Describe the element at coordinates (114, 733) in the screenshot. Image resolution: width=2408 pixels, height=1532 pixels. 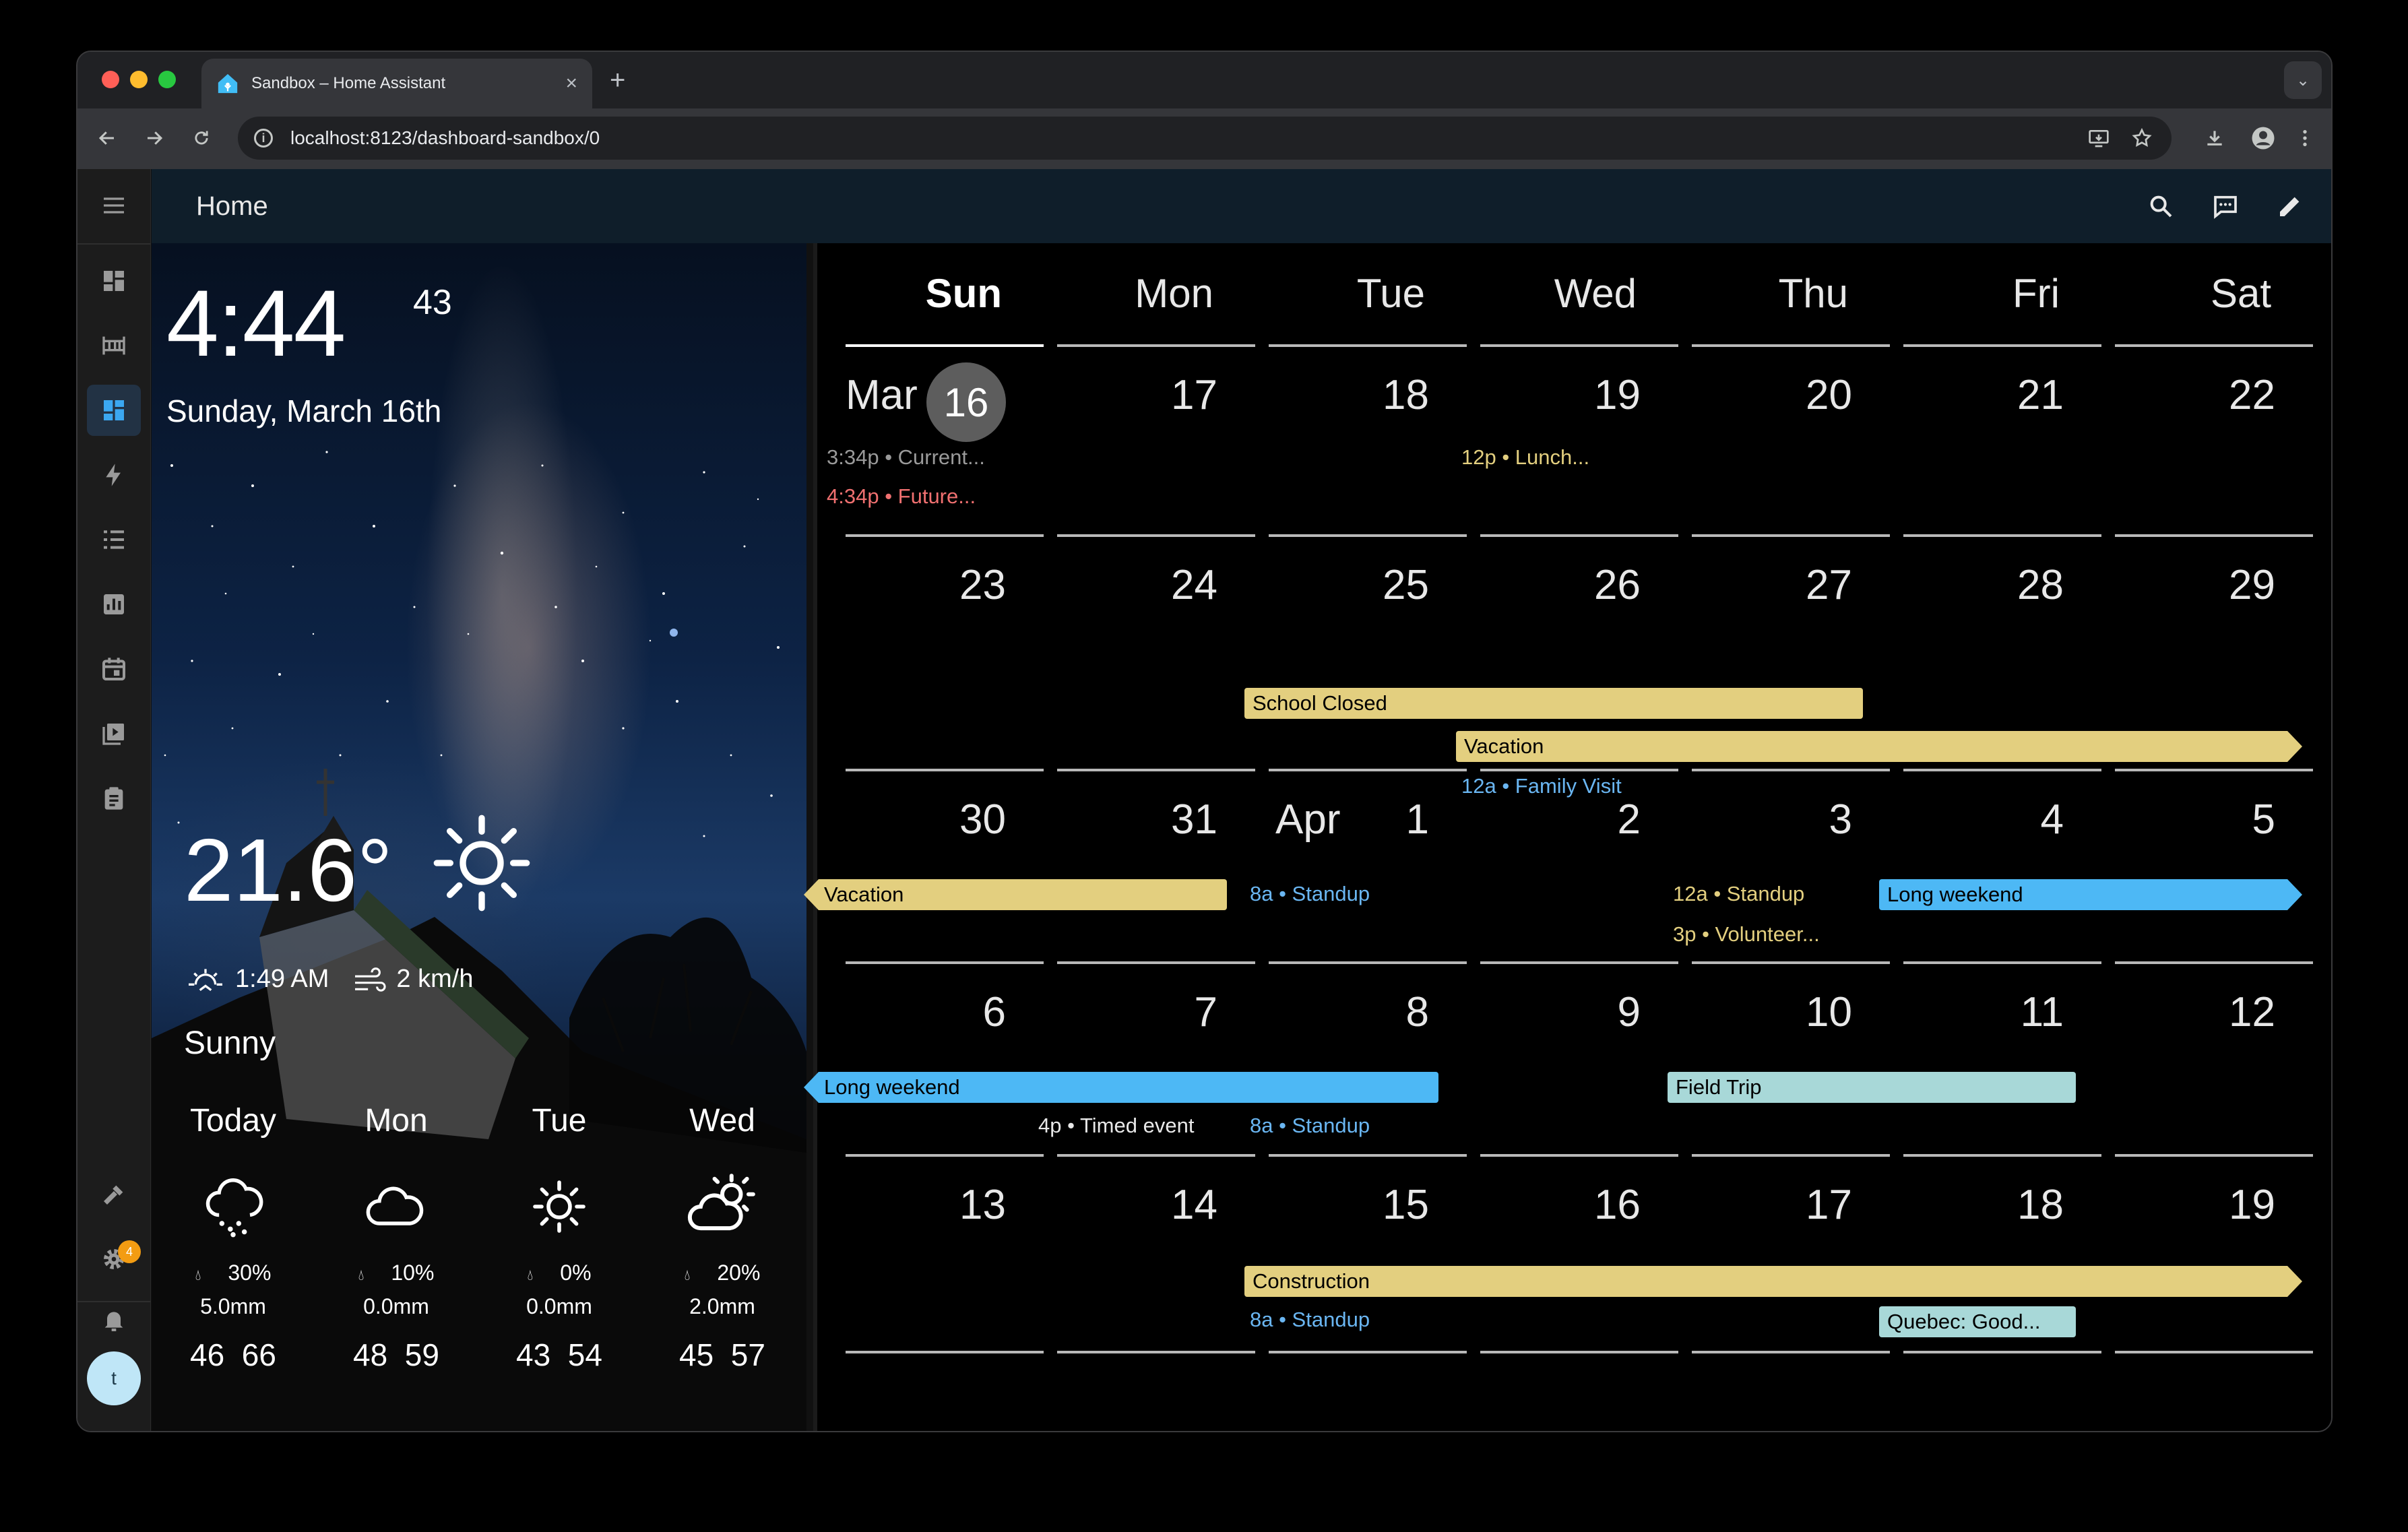
I see `sidebar-item-media` at that location.